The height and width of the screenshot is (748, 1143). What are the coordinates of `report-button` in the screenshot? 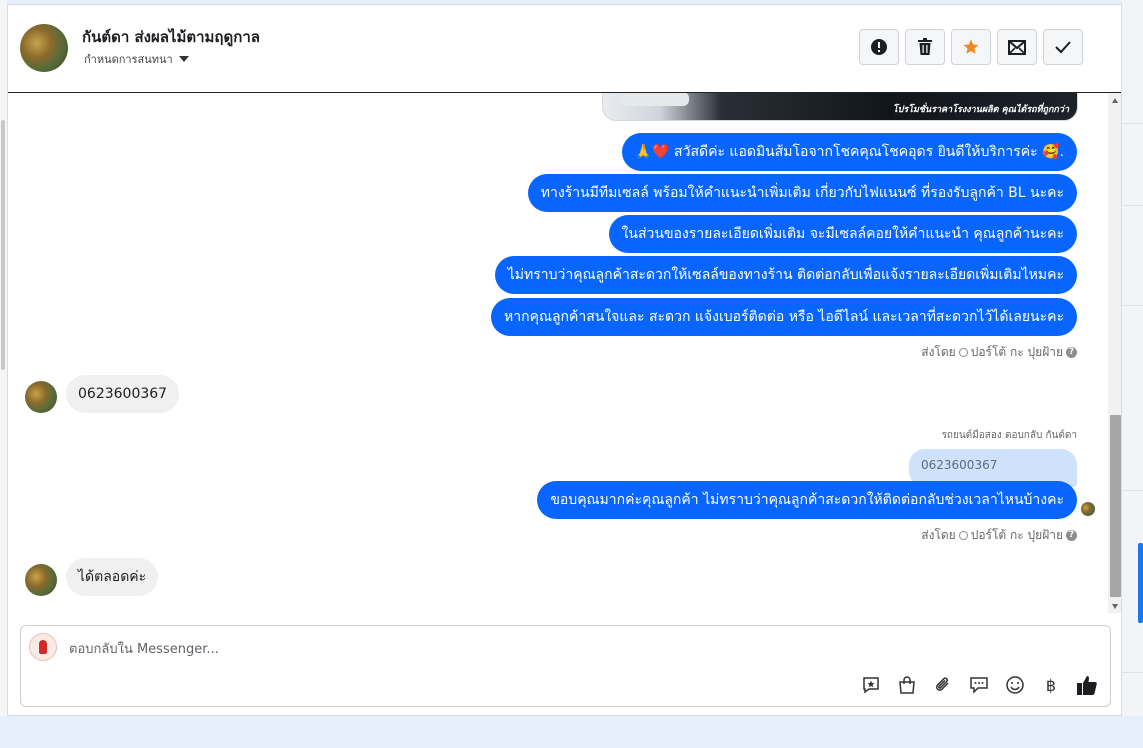 It's located at (879, 47).